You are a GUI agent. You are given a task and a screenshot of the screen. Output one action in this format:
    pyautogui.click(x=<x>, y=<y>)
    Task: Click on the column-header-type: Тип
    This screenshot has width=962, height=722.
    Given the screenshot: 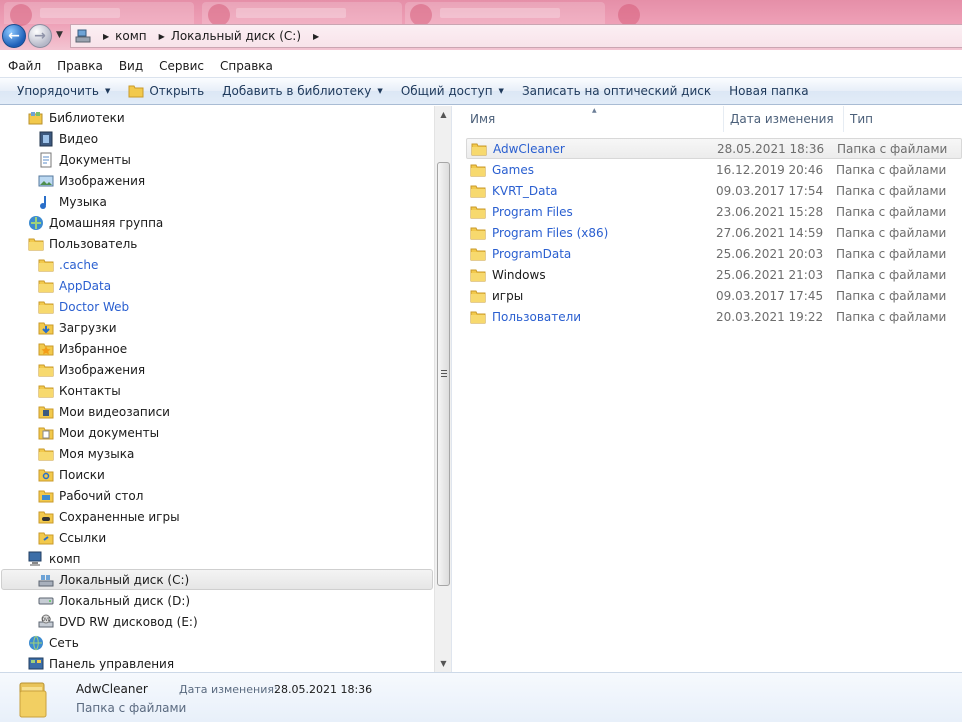 What is the action you would take?
    pyautogui.click(x=903, y=119)
    